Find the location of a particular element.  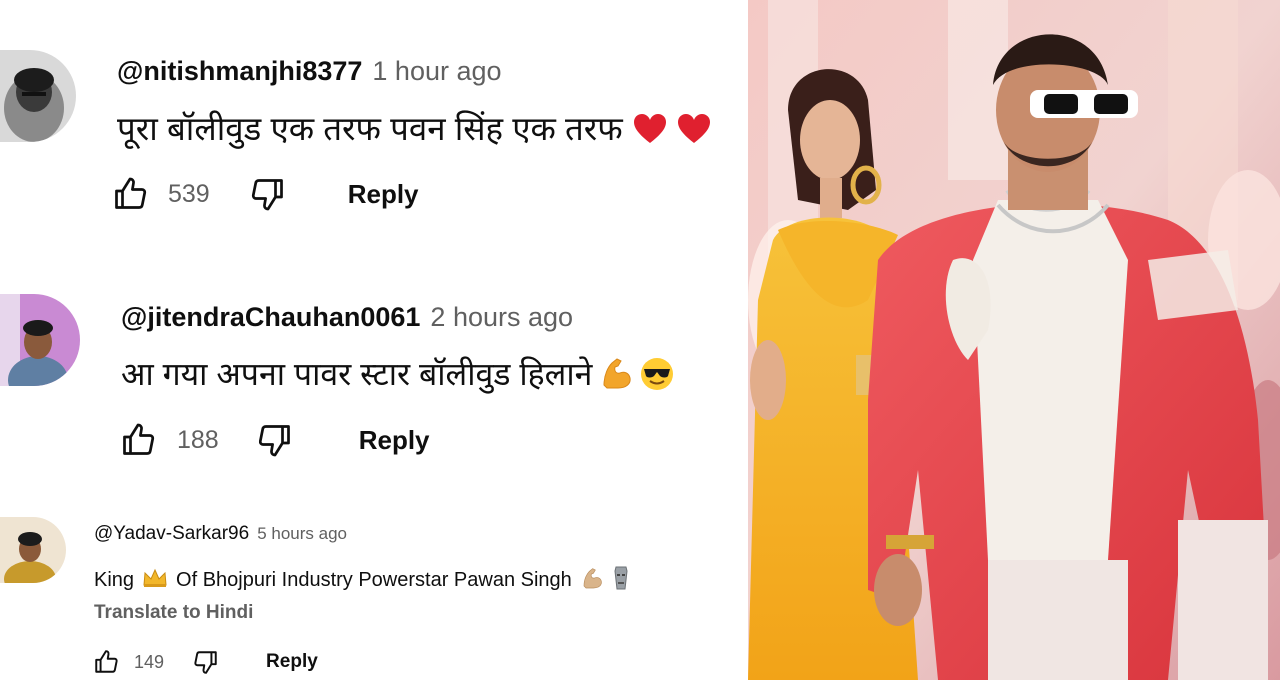

translate-link: Translate to Hindi is located at coordinates (173, 613).